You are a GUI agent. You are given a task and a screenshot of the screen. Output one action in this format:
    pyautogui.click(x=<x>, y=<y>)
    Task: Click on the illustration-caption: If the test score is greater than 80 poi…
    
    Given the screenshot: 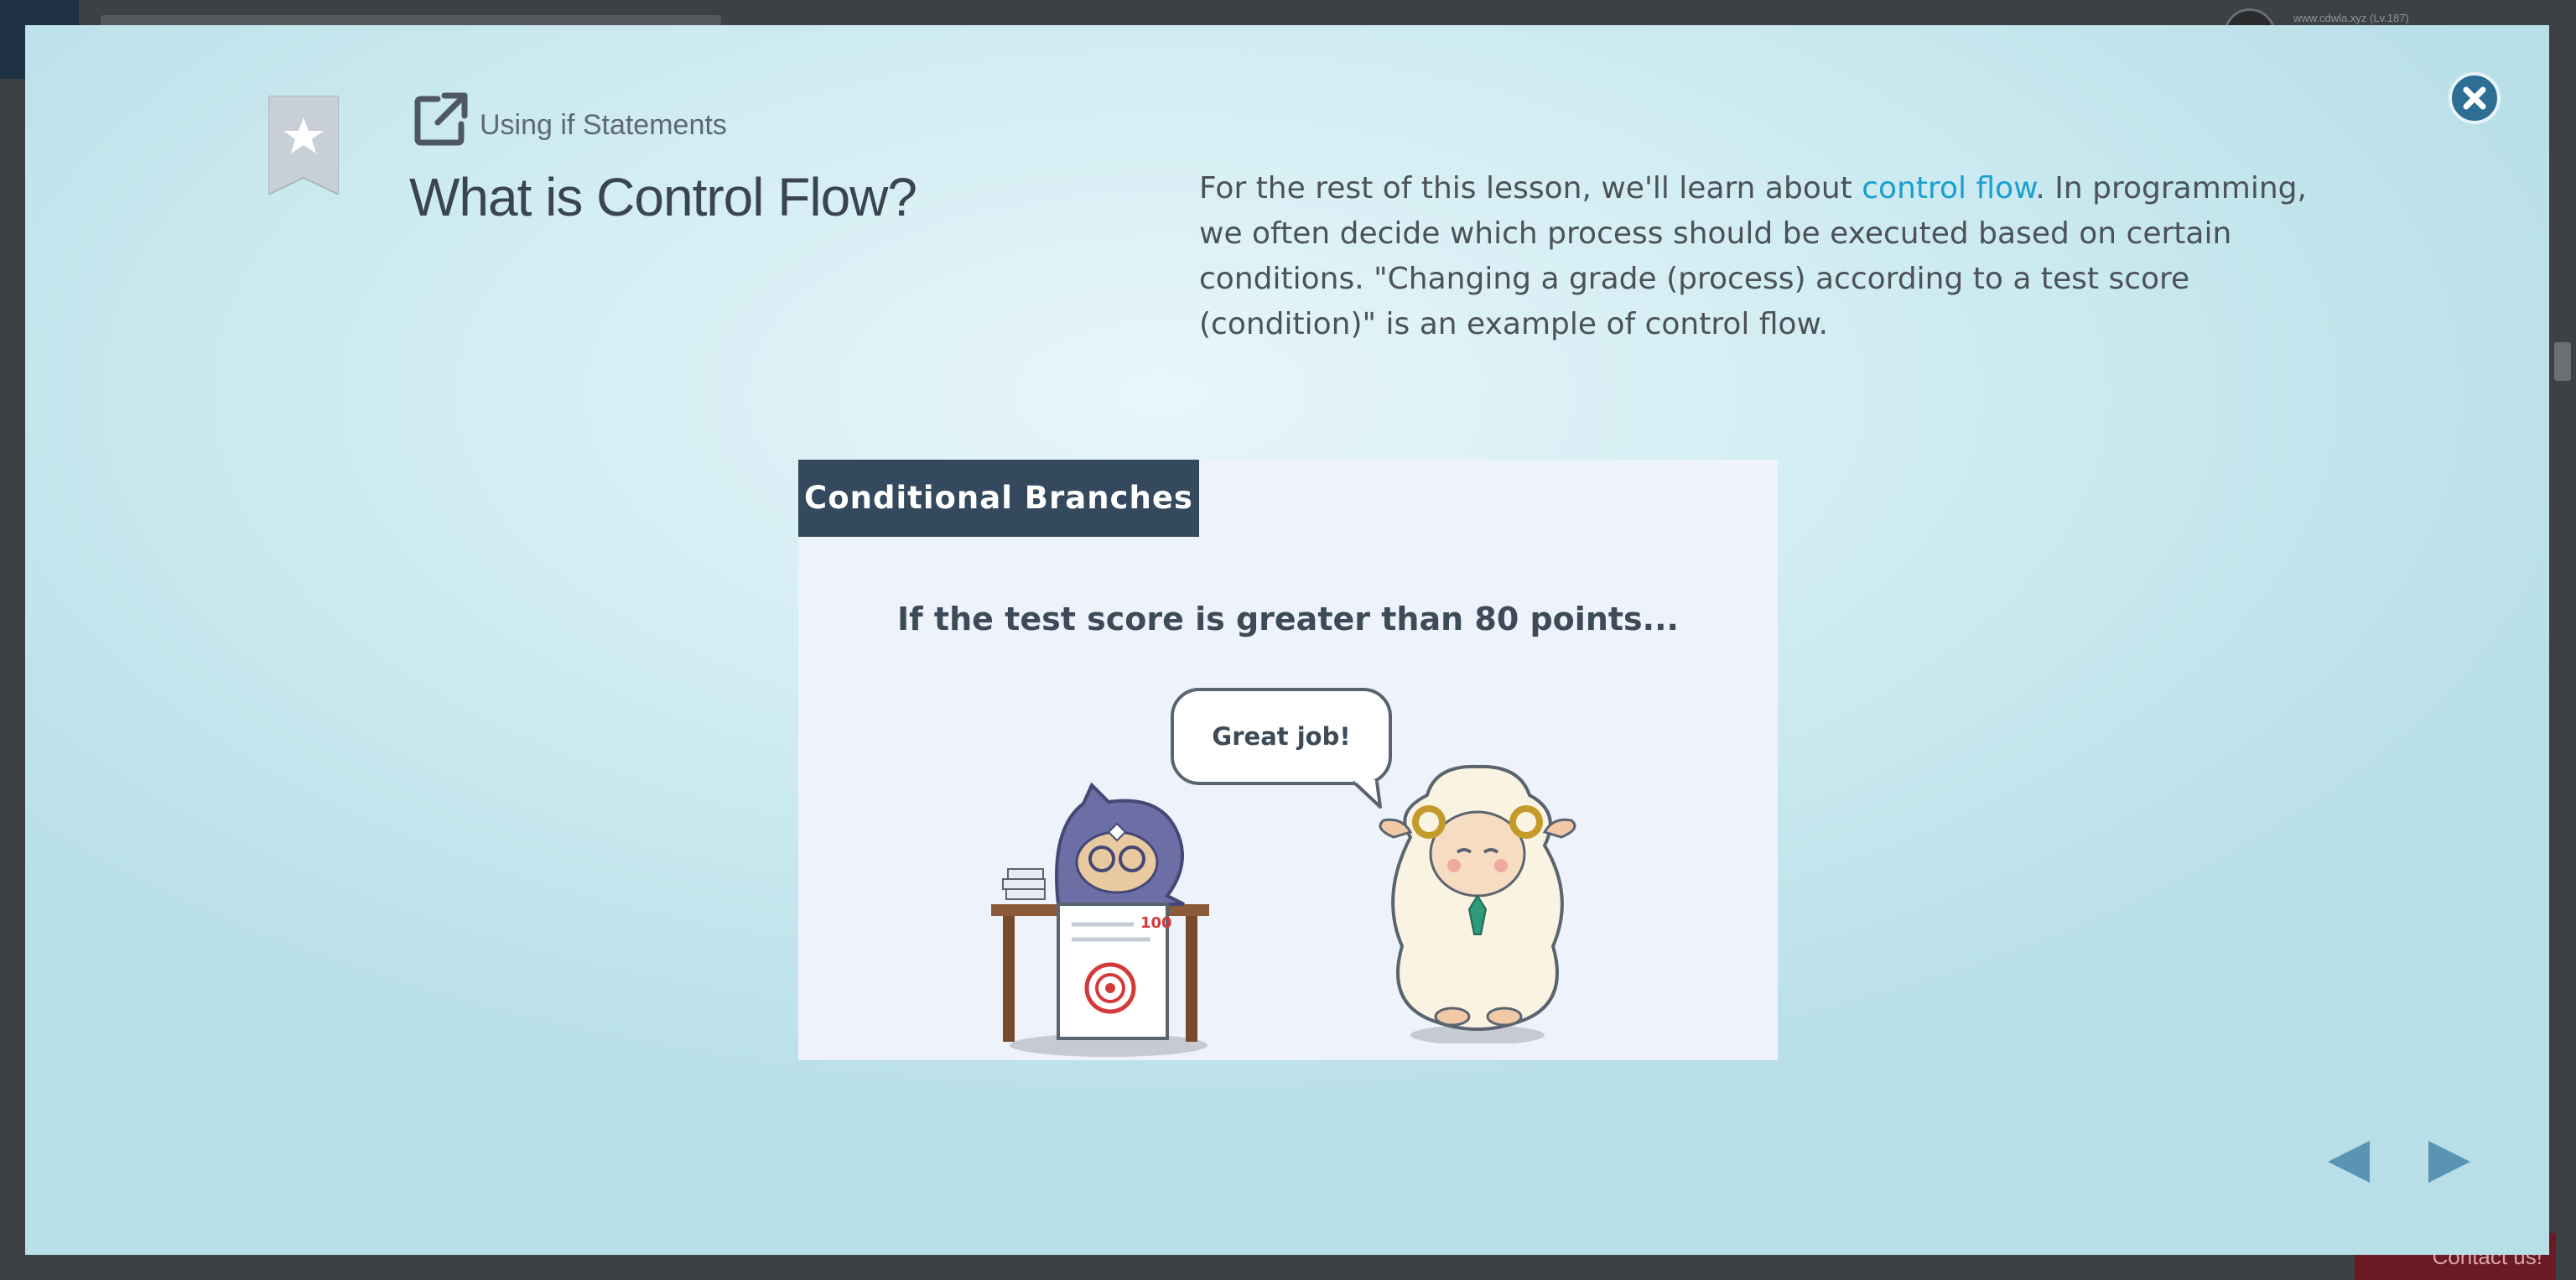 What is the action you would take?
    pyautogui.click(x=1288, y=619)
    